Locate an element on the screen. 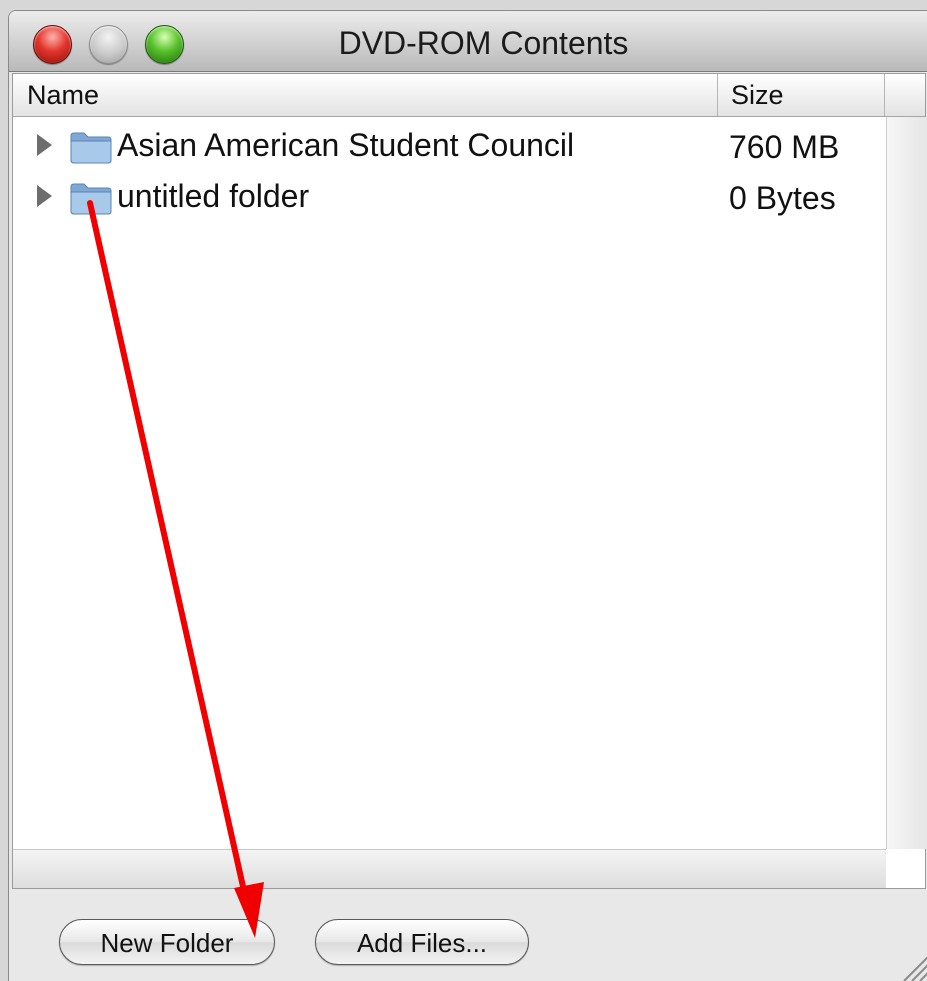 This screenshot has width=927, height=981. list-item: Asian American Student Council 760 MB is located at coordinates (449, 147).